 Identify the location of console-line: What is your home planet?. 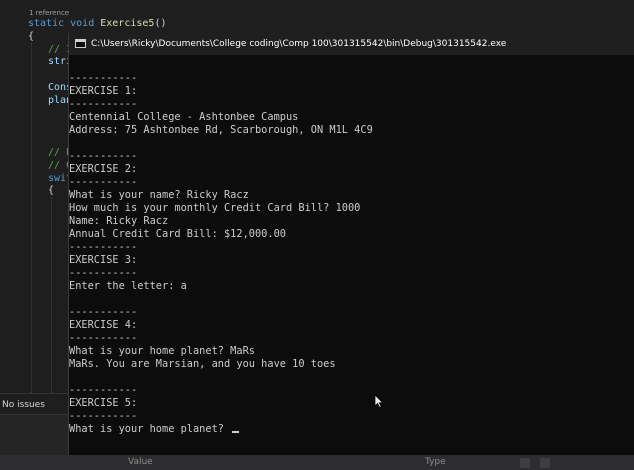
(154, 429).